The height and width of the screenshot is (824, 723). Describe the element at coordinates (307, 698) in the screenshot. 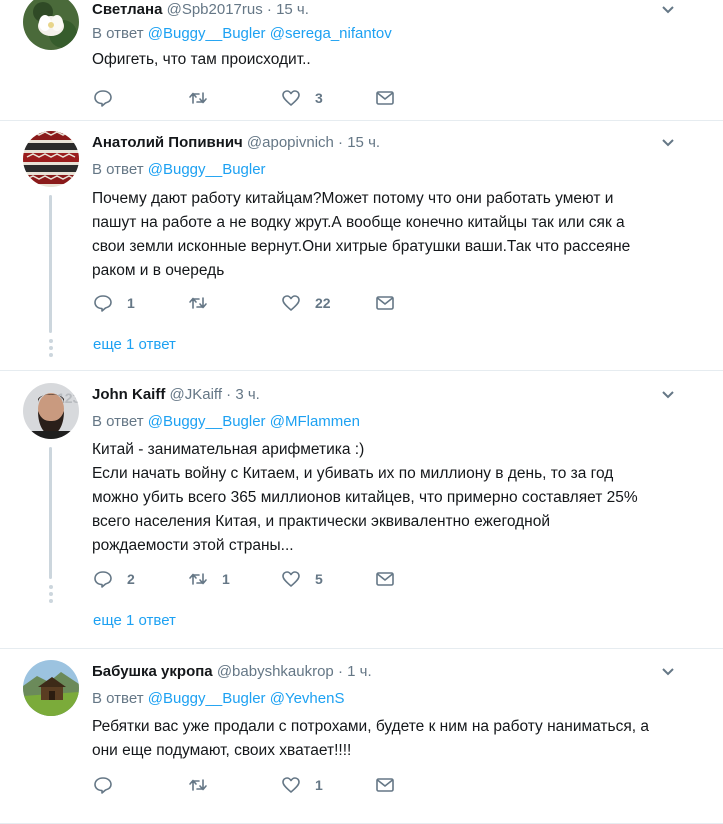

I see `mention-link: @YevhenS` at that location.